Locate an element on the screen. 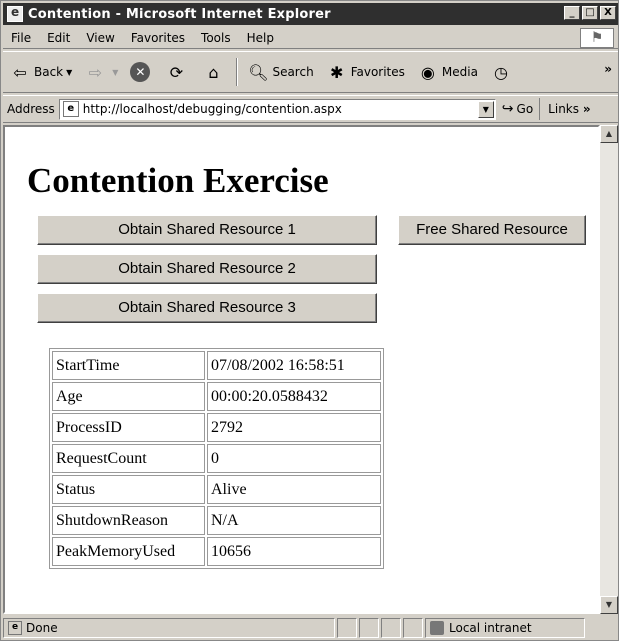  maximize-button: □ is located at coordinates (590, 13).